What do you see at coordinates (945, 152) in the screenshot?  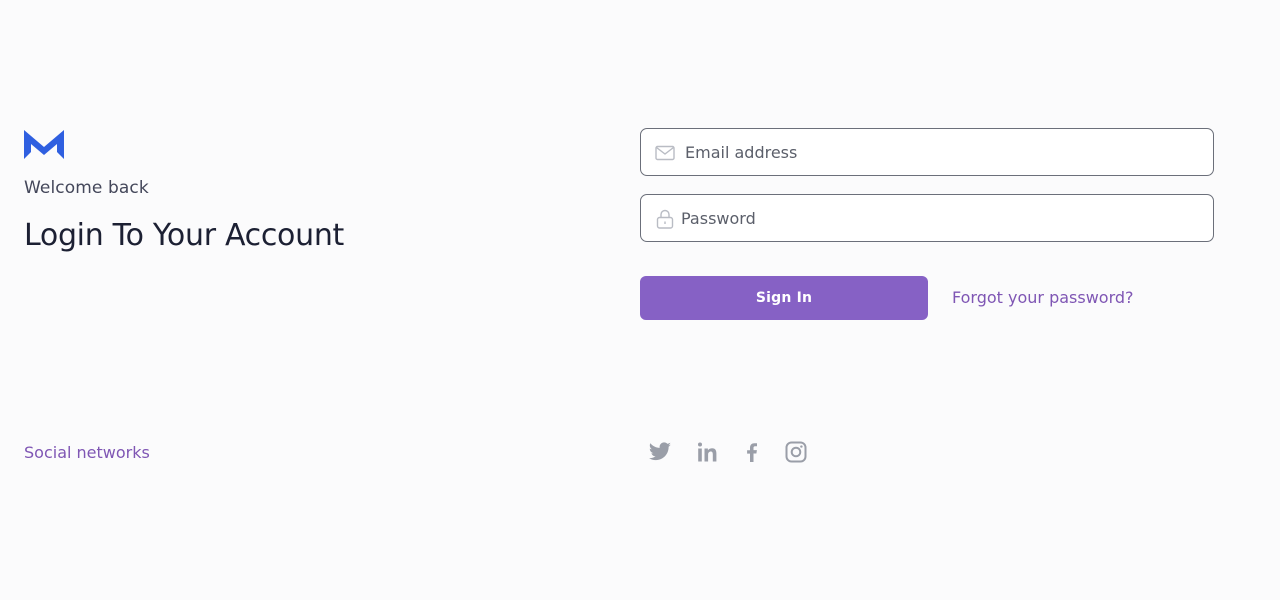 I see `email-input` at bounding box center [945, 152].